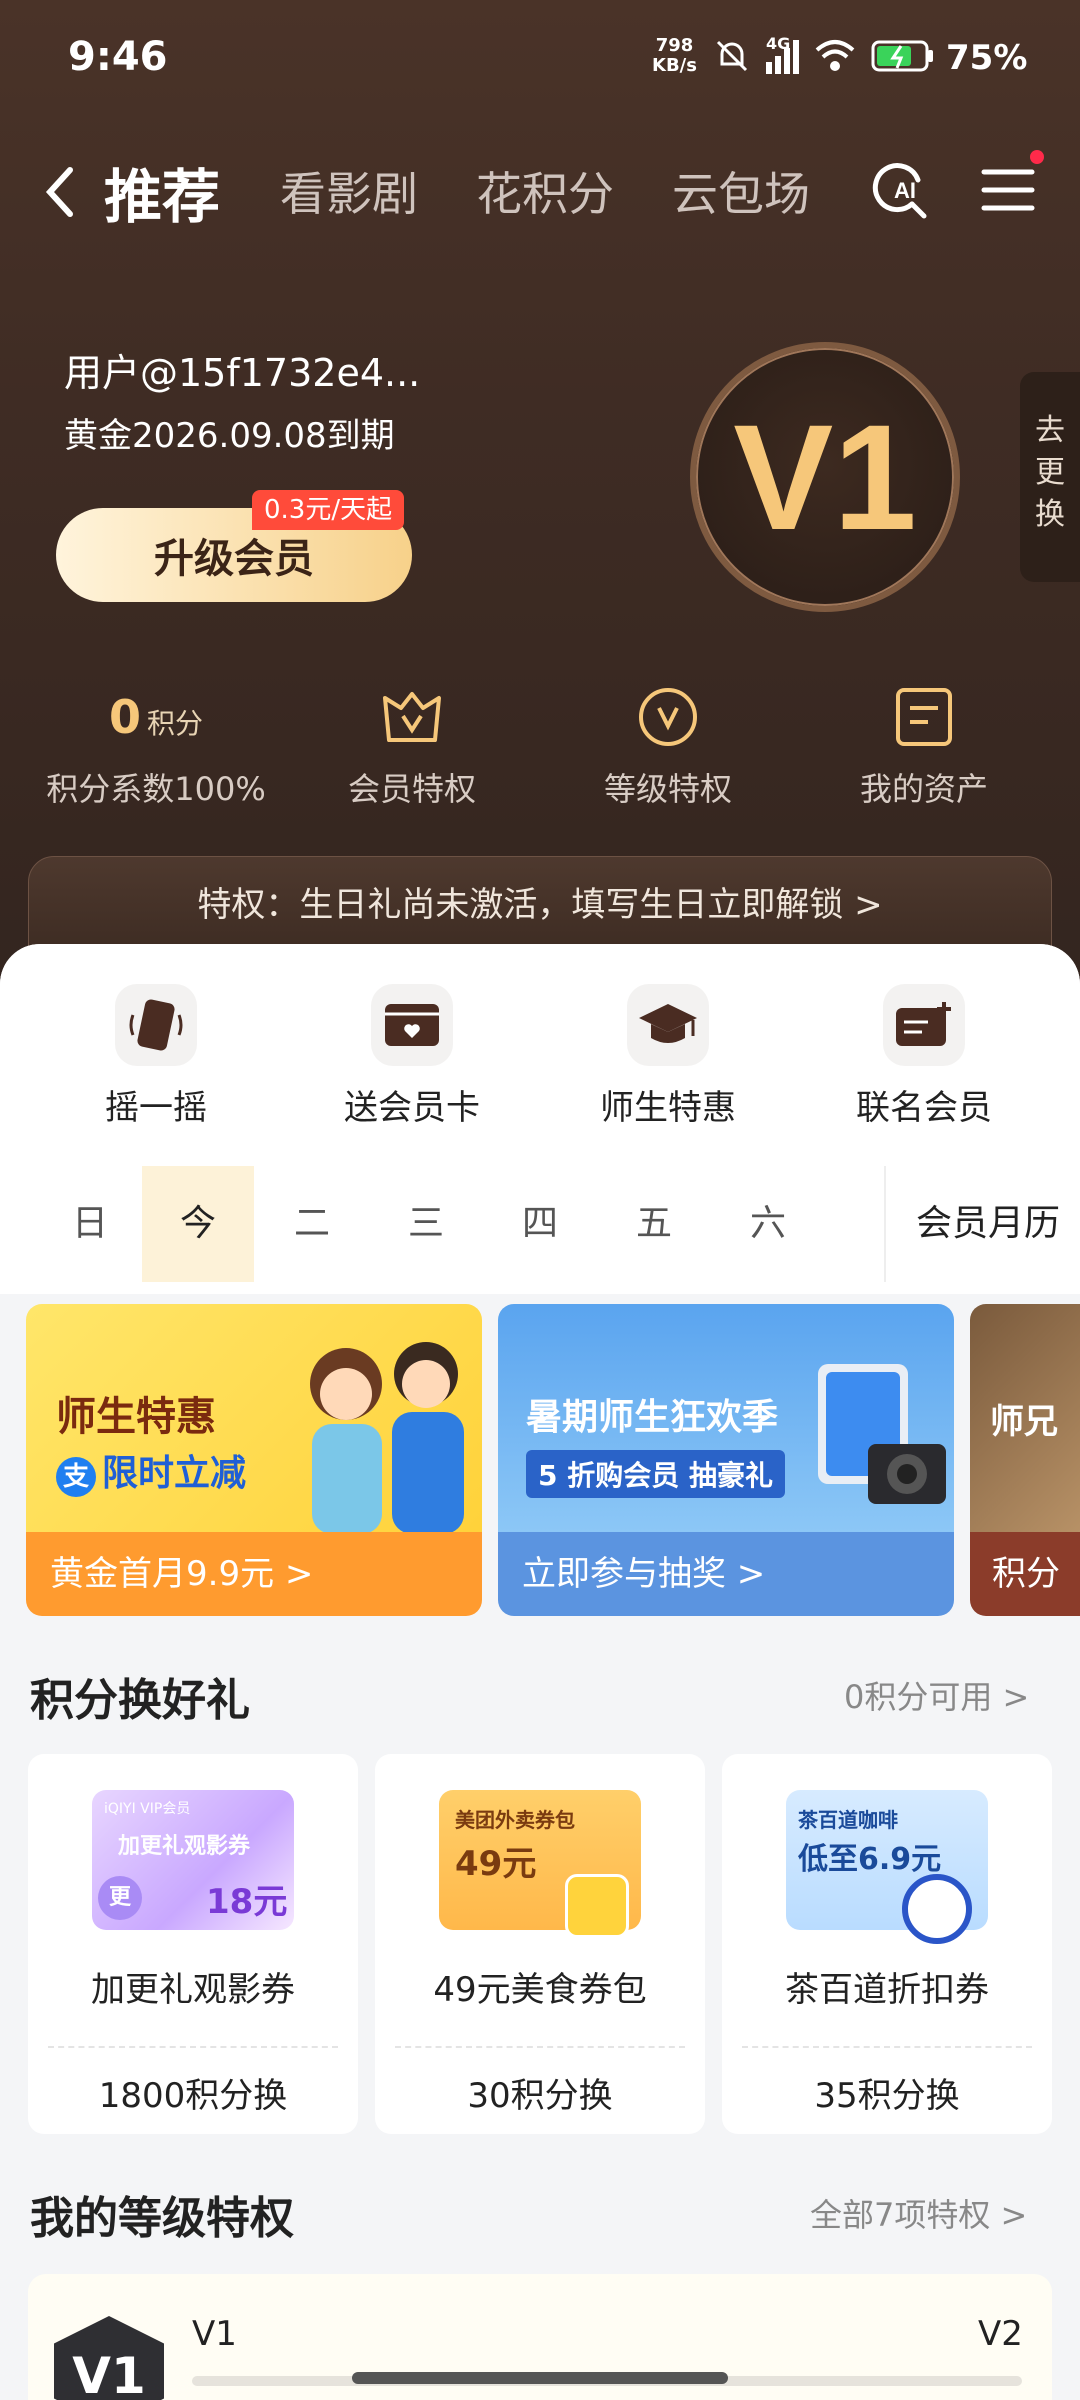 This screenshot has width=1080, height=2400. I want to click on points-available-link: 0积分可用 >, so click(936, 1695).